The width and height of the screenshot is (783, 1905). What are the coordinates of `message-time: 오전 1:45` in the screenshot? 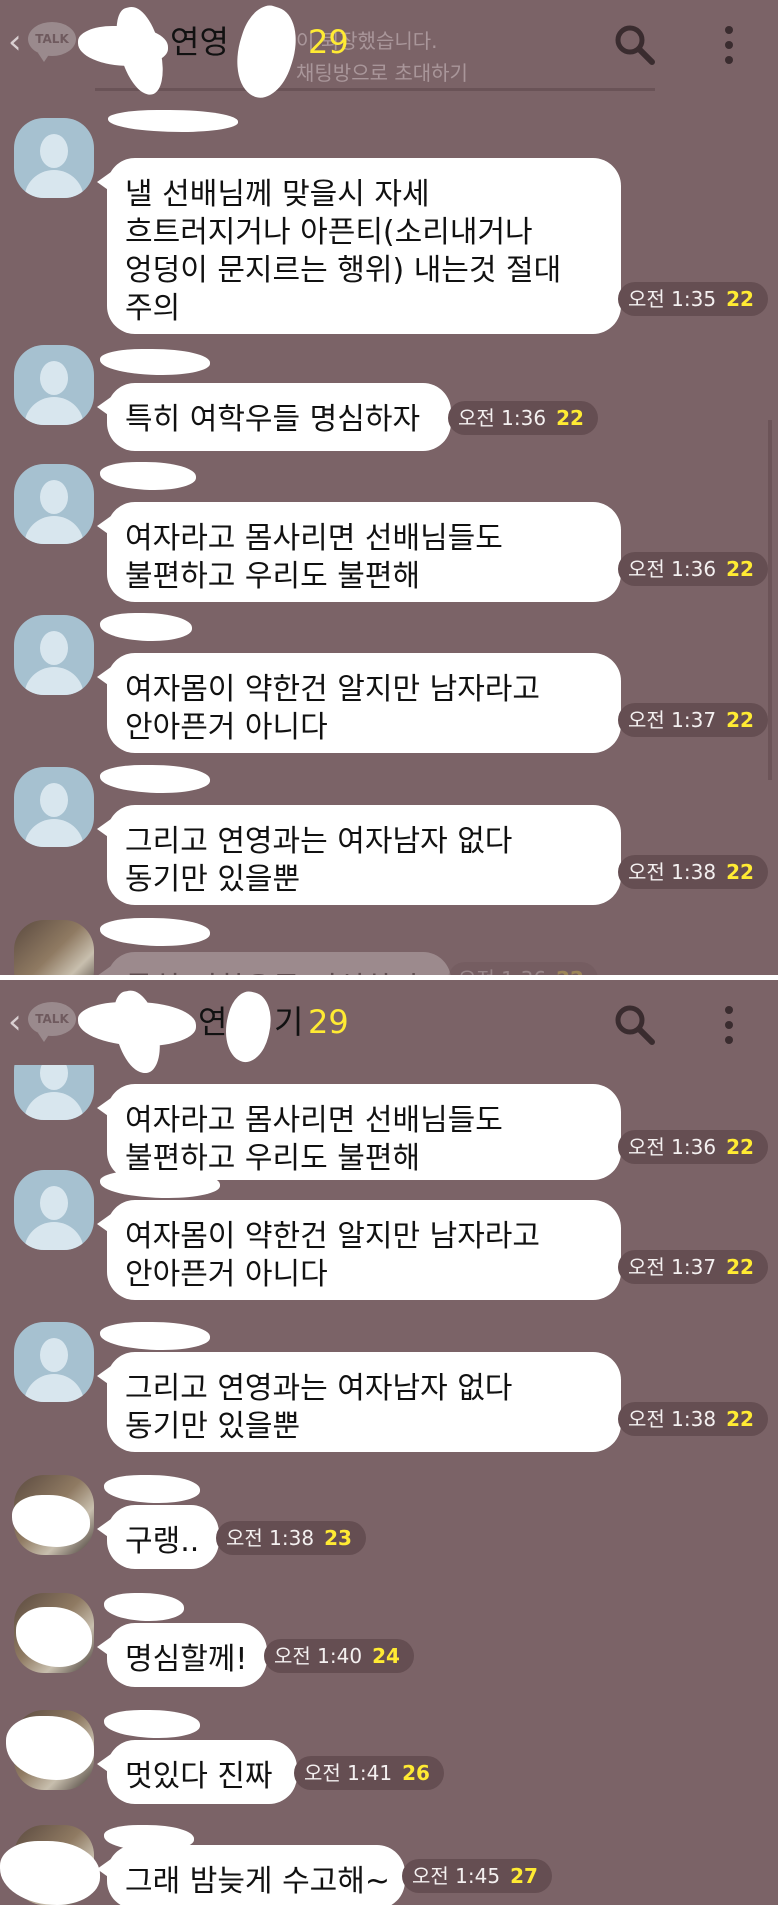 It's located at (456, 1876).